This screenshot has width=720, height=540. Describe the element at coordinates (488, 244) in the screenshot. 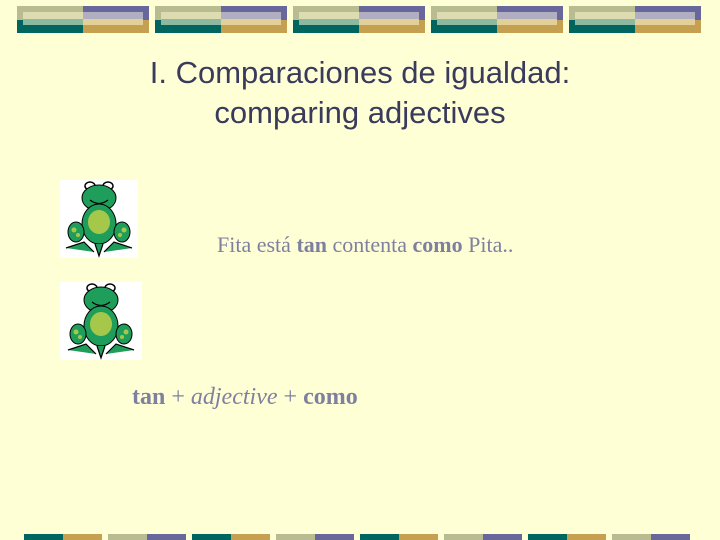

I see `example-text-3: Pita..` at that location.